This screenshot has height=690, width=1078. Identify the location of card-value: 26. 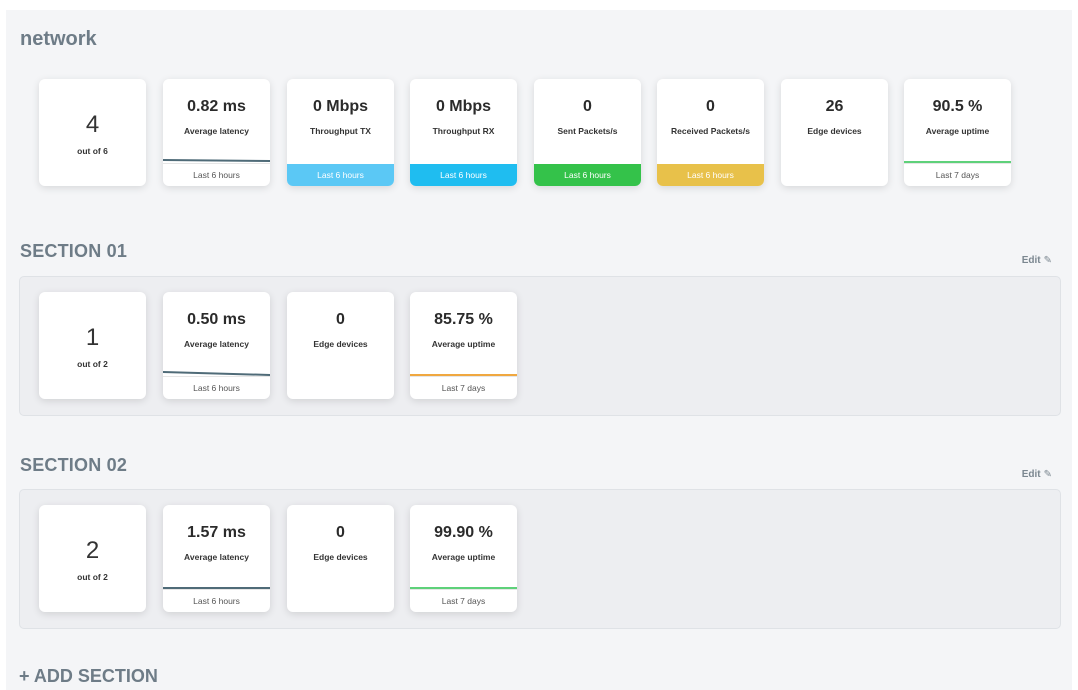
(834, 106).